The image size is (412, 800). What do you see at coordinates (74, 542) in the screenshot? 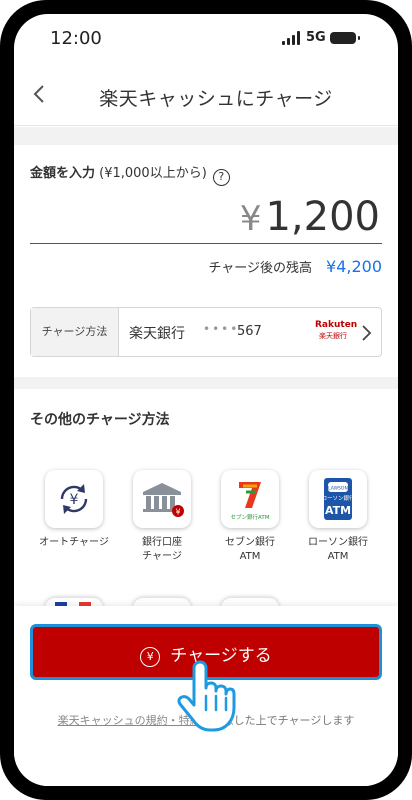
I see `tile-label: オートチャージ` at bounding box center [74, 542].